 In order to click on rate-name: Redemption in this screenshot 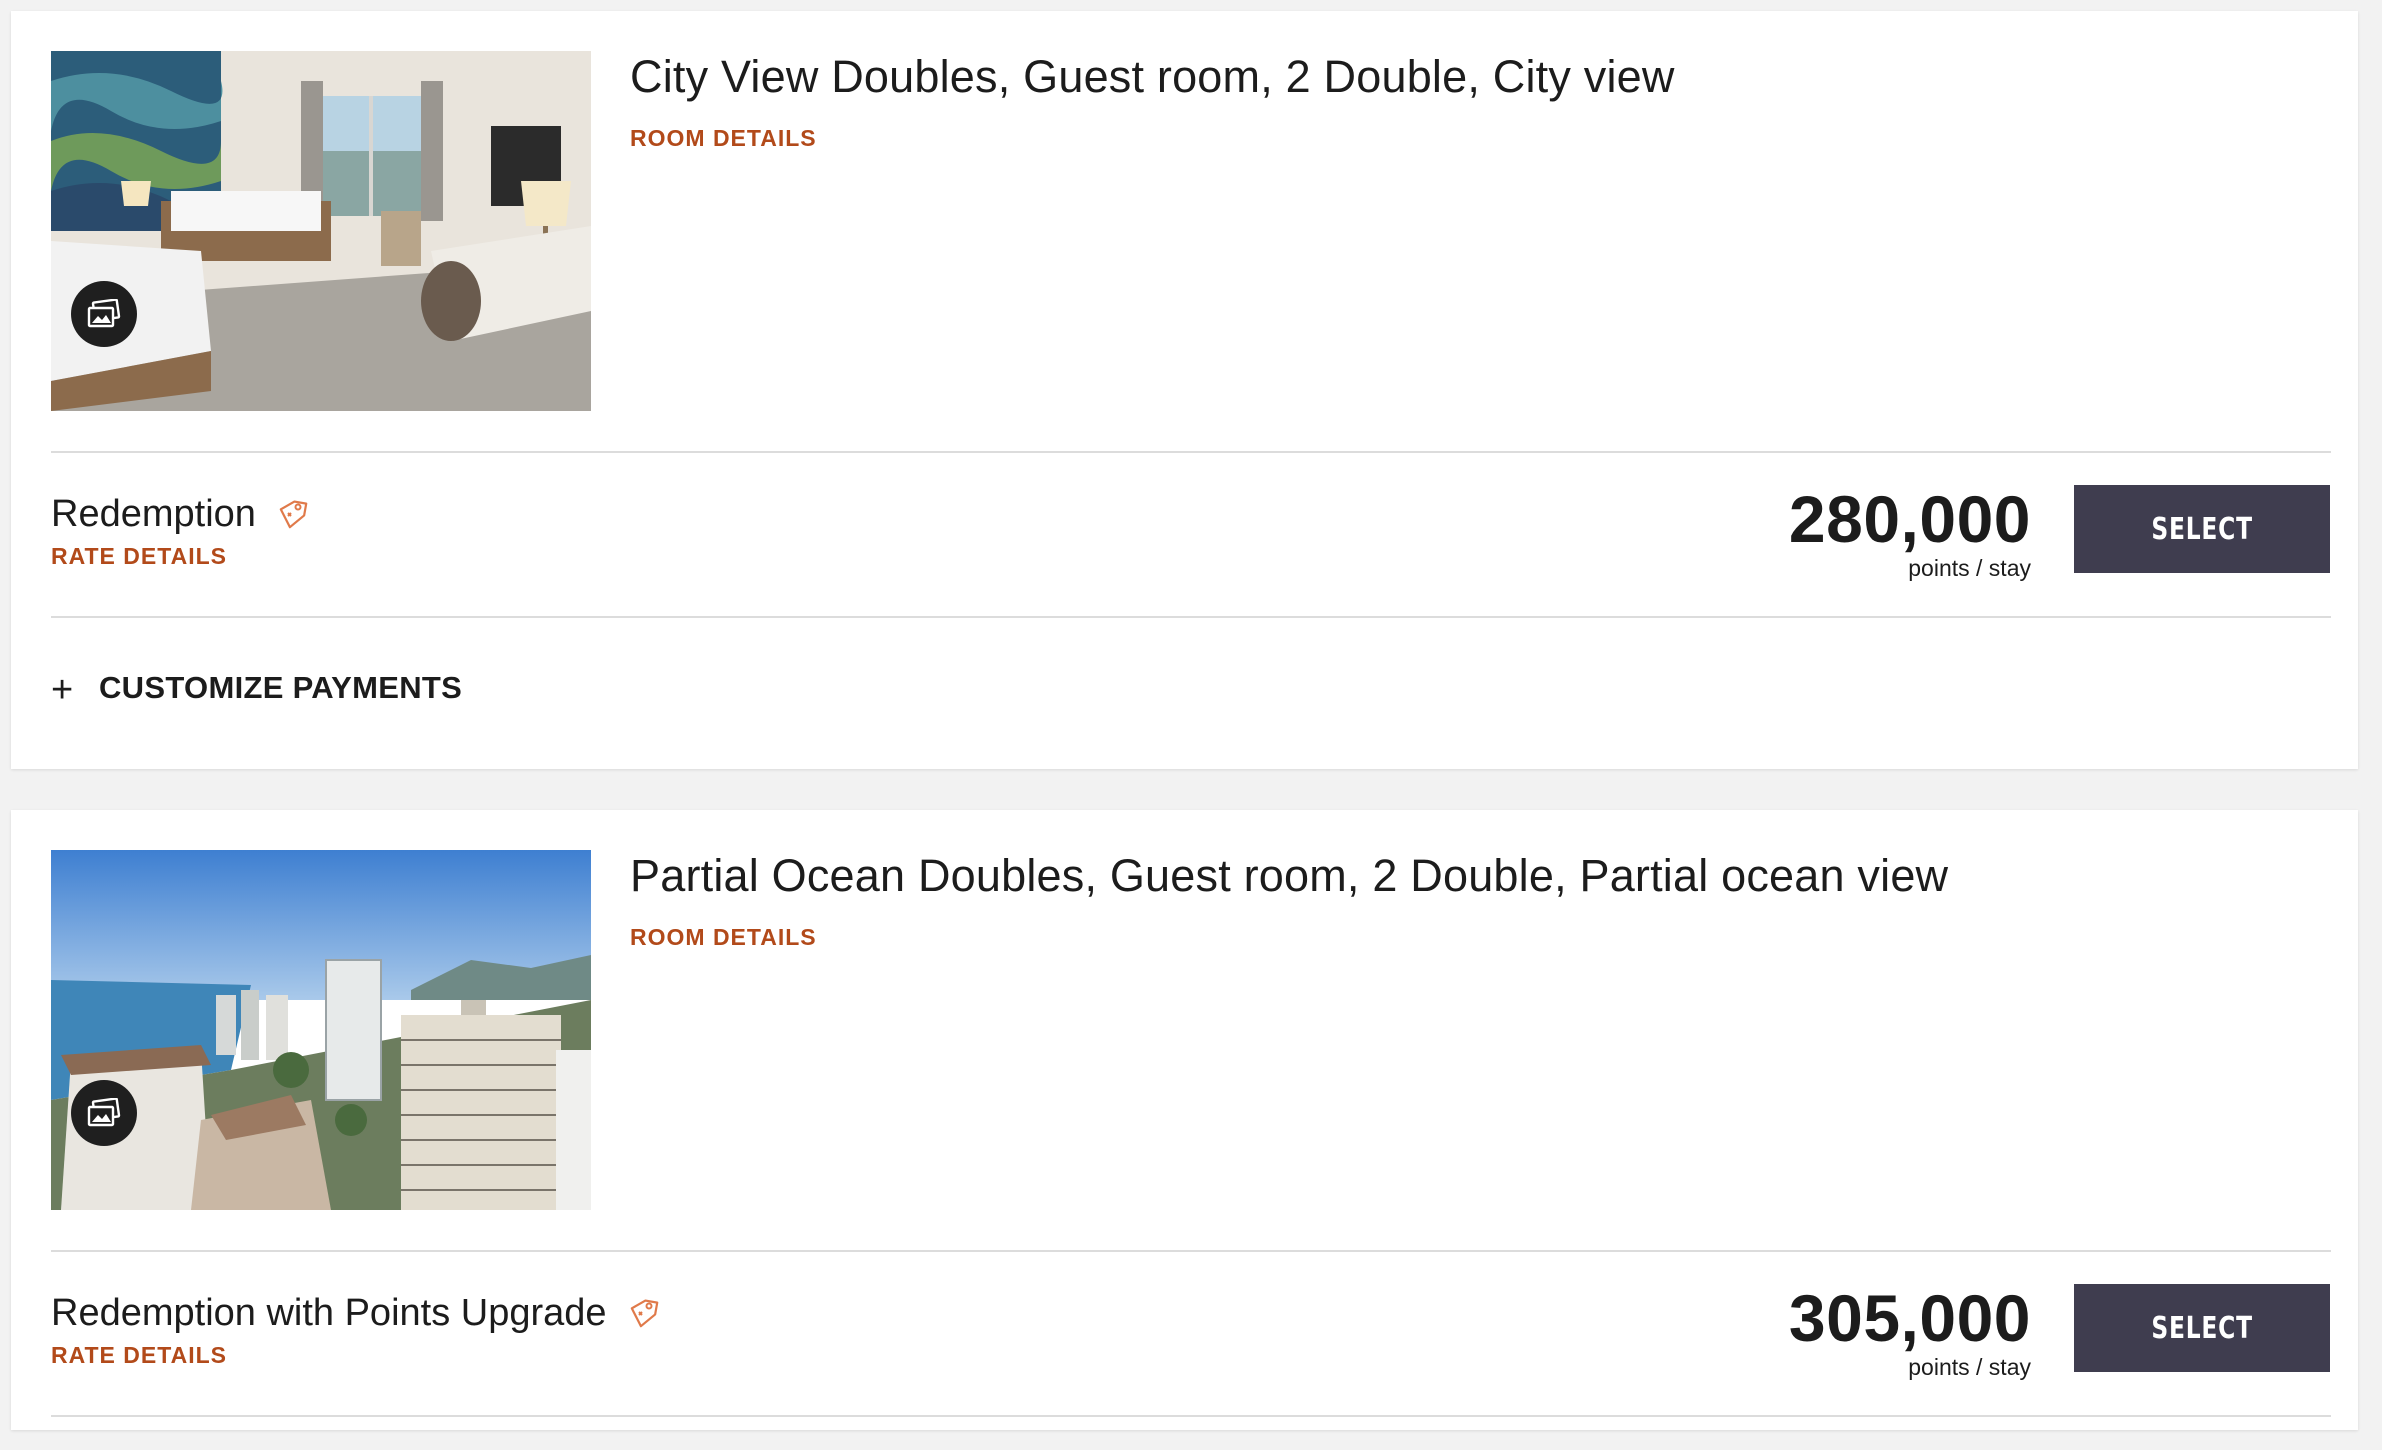, I will do `click(179, 514)`.